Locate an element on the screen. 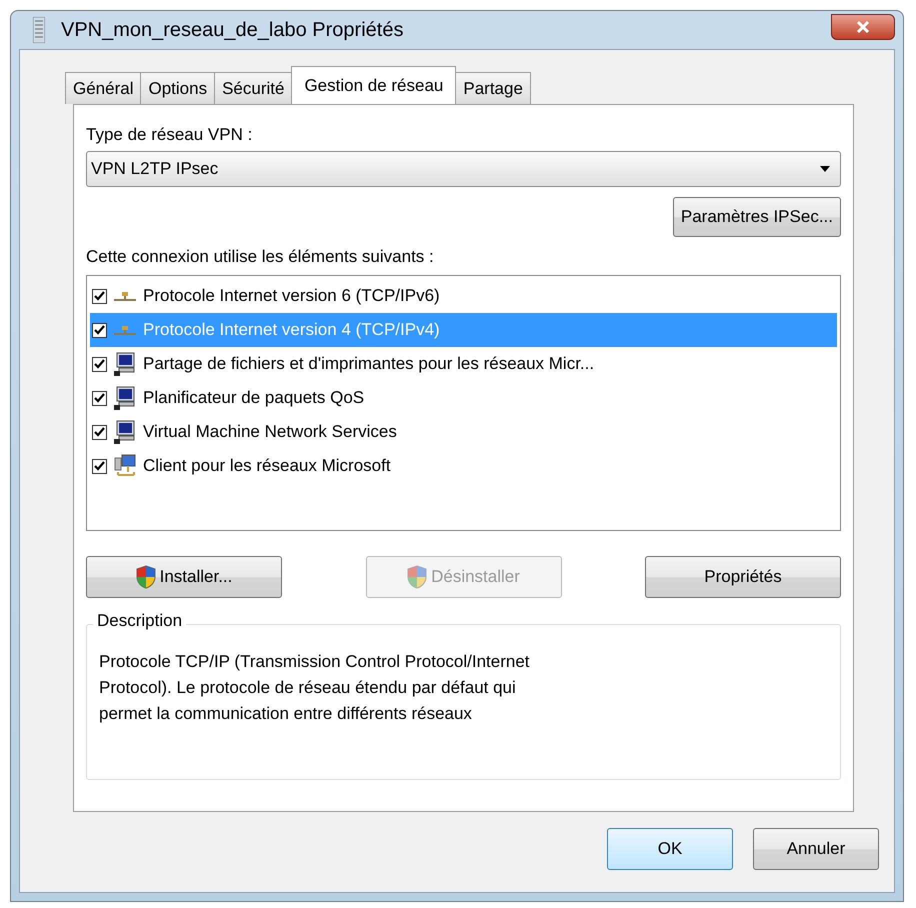 The height and width of the screenshot is (908, 916). close-button is located at coordinates (863, 27).